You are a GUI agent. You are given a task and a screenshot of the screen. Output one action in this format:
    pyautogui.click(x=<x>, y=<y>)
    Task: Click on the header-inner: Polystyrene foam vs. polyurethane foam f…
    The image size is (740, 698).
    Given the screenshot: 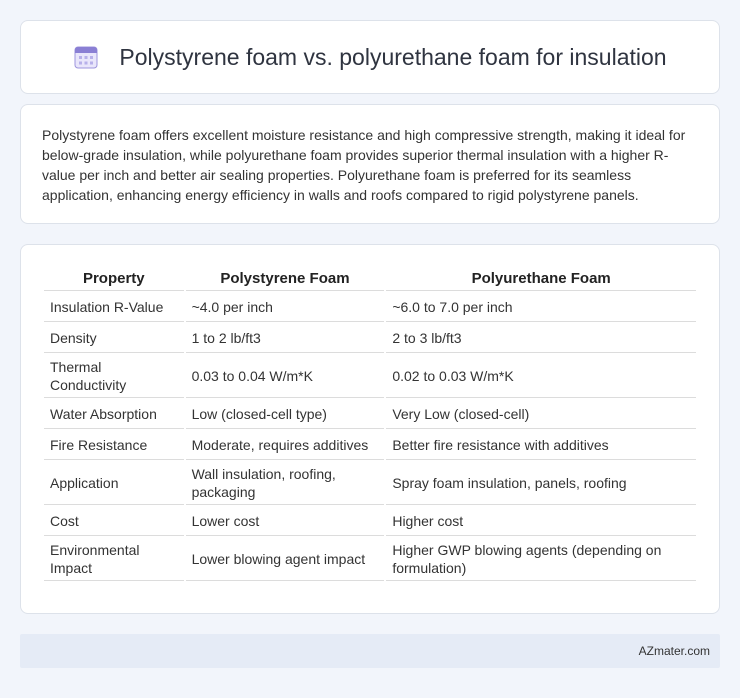 What is the action you would take?
    pyautogui.click(x=370, y=57)
    